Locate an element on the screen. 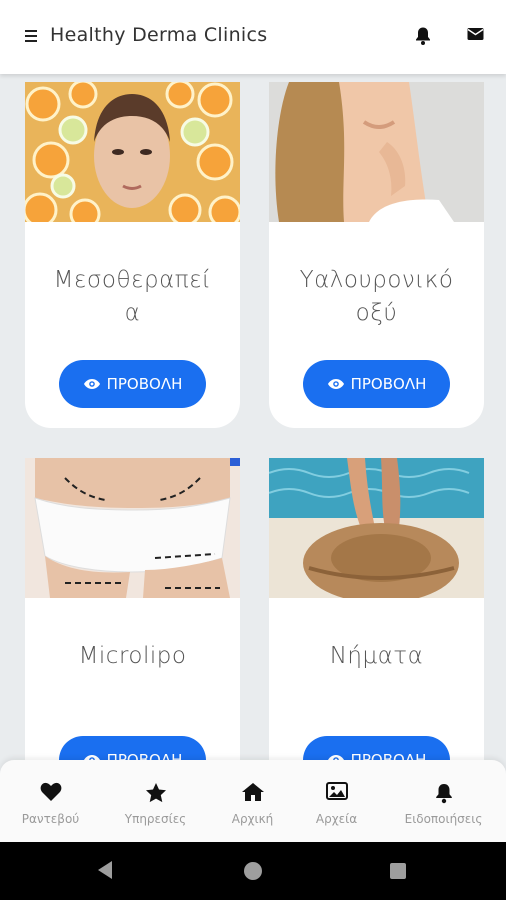 The width and height of the screenshot is (506, 900). system-navigation-bar is located at coordinates (253, 871).